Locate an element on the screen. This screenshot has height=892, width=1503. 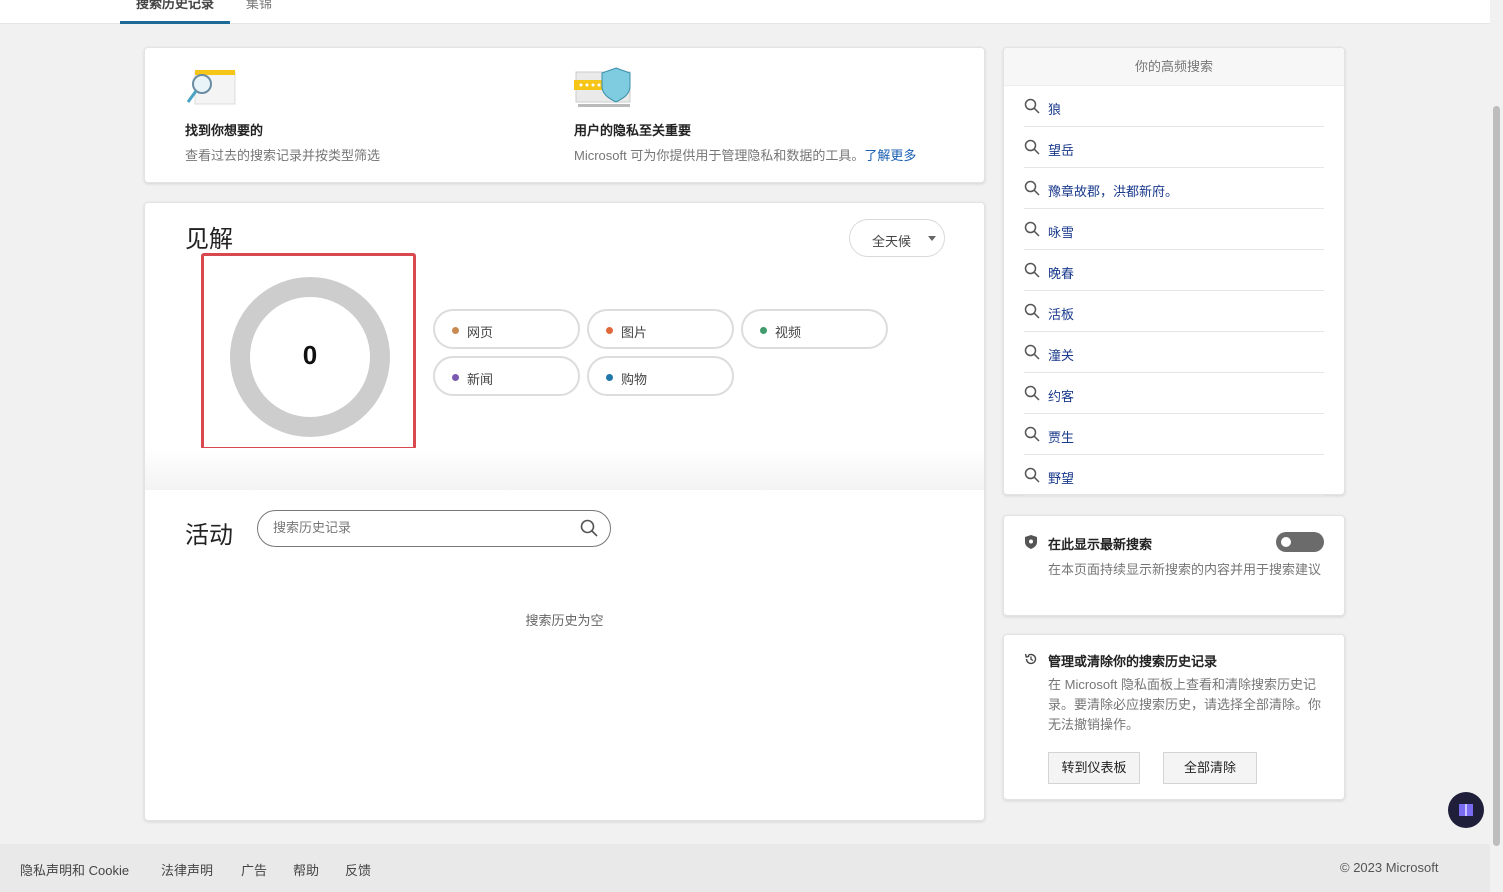
scrollbar-thumb is located at coordinates (1496, 476).